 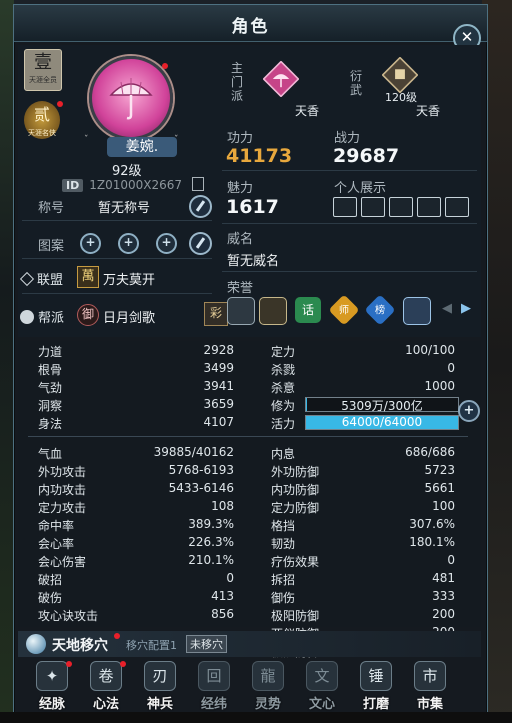 What do you see at coordinates (322, 676) in the screenshot?
I see `nav-icon: 文` at bounding box center [322, 676].